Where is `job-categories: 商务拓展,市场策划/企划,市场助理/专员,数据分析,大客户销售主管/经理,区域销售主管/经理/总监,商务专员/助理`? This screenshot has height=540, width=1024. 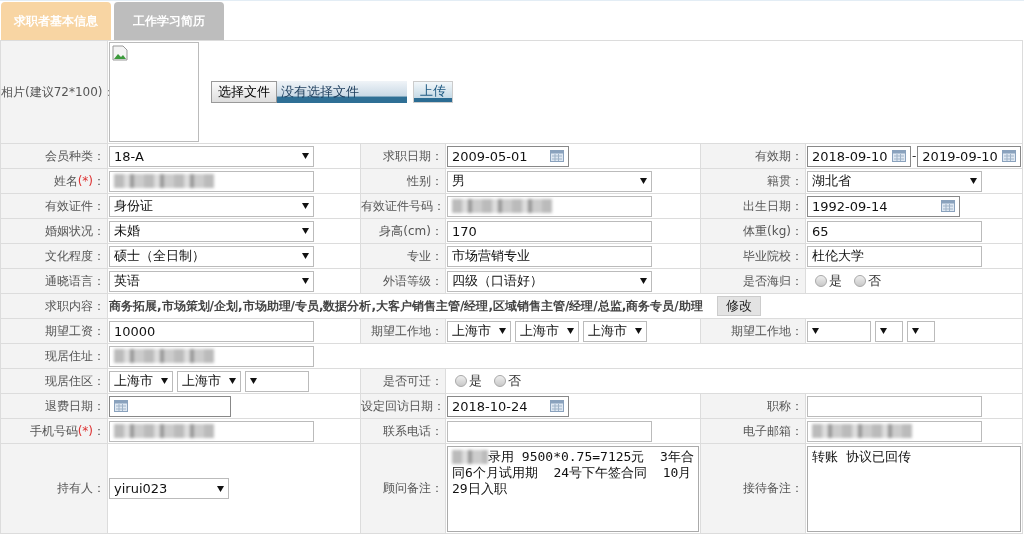
job-categories: 商务拓展,市场策划/企划,市场助理/专员,数据分析,大客户销售主管/经理,区域销售主管/经理/总监,商务专员/助理 is located at coordinates (406, 306).